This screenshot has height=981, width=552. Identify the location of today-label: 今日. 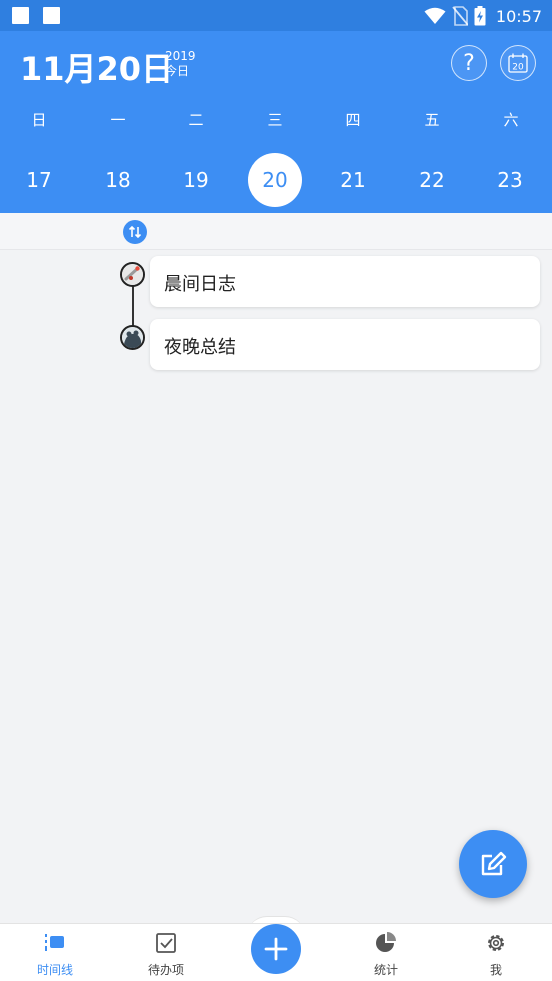
(177, 71).